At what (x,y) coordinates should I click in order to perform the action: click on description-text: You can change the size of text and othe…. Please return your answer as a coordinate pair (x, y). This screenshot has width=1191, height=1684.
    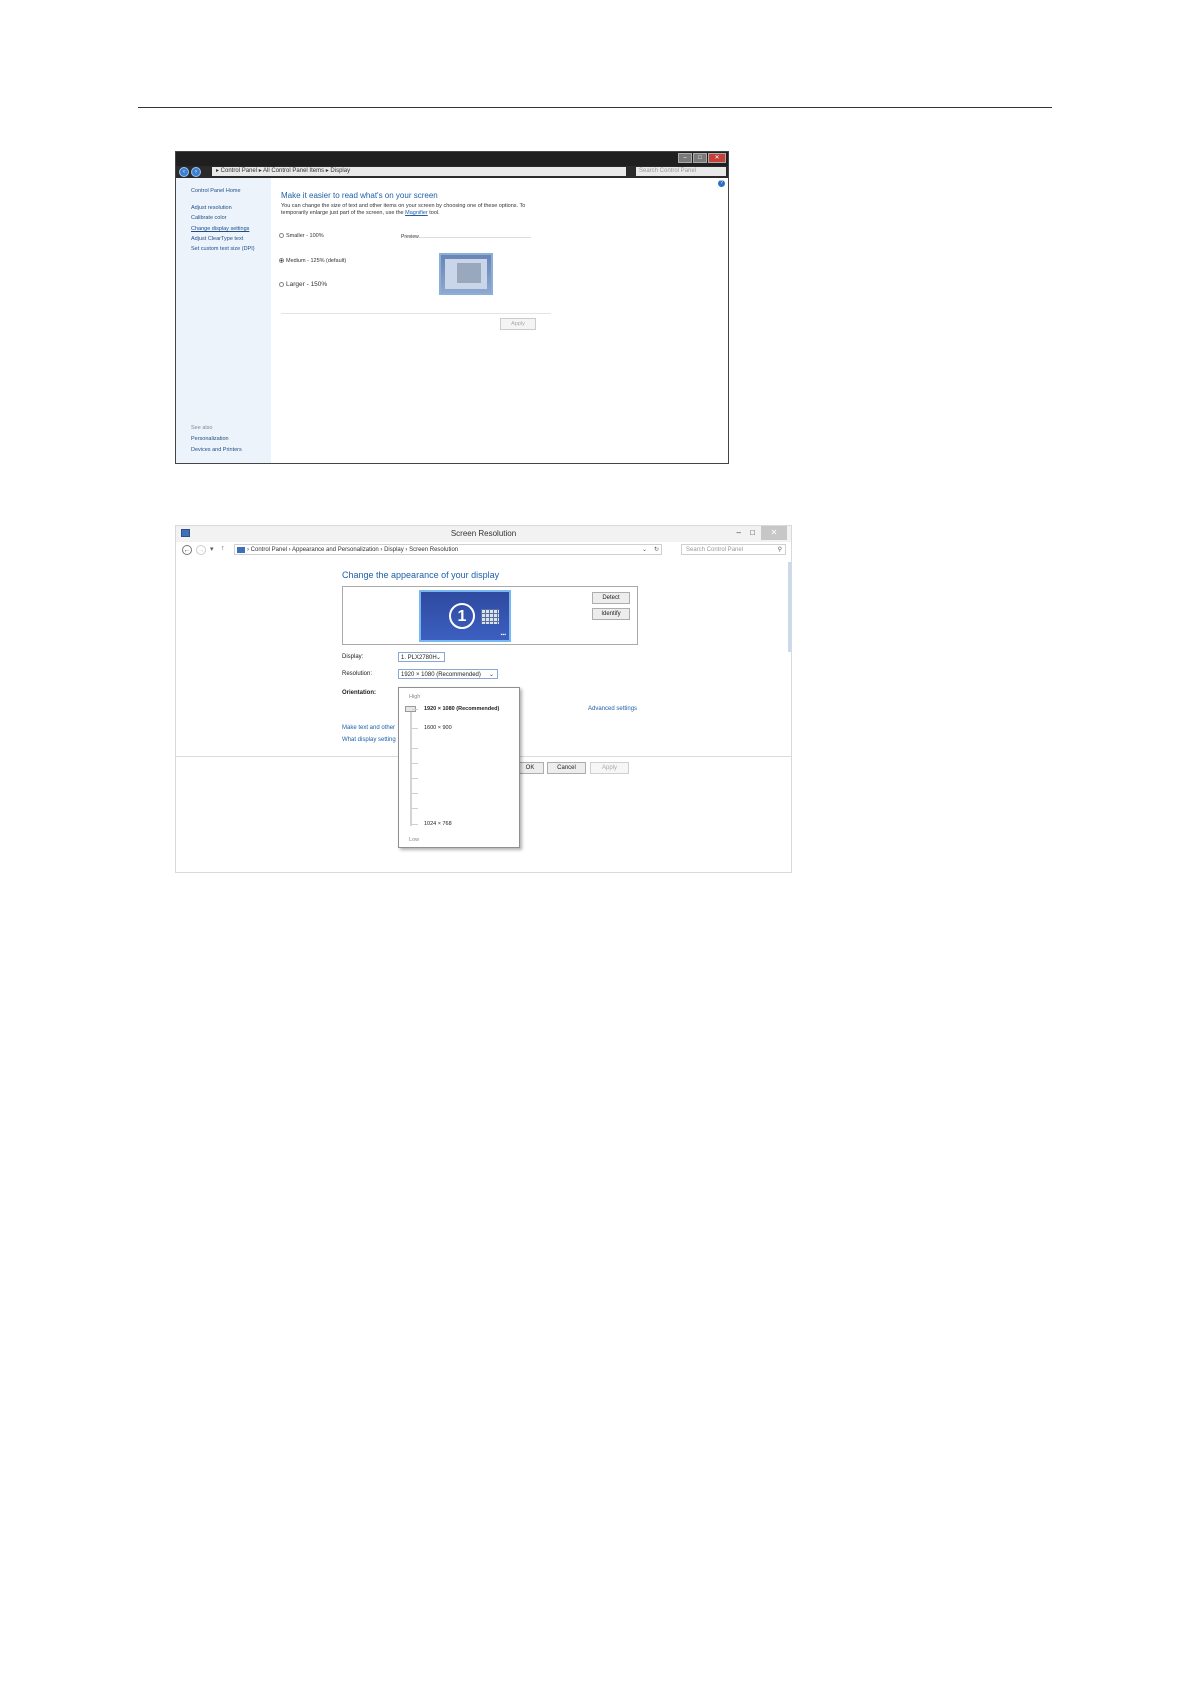
    Looking at the image, I should click on (403, 209).